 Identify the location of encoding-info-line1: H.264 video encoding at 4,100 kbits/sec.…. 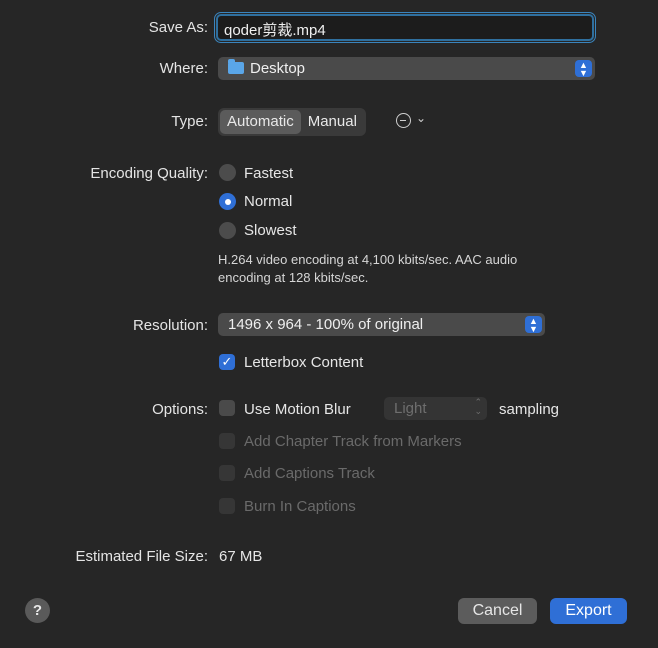
(368, 259).